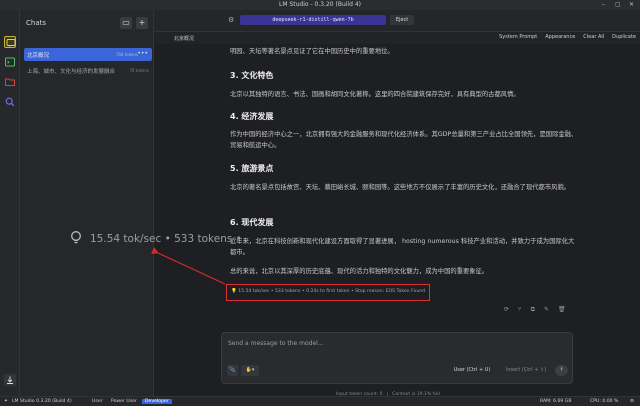  What do you see at coordinates (42, 401) in the screenshot?
I see `app-version: LM Studio 0.3.20 (Build 4)` at bounding box center [42, 401].